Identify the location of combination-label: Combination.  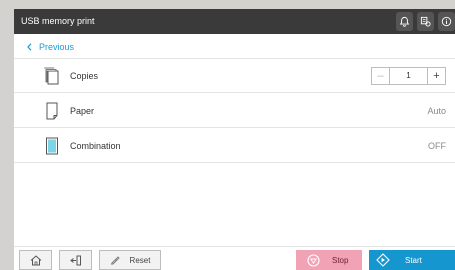
(95, 146).